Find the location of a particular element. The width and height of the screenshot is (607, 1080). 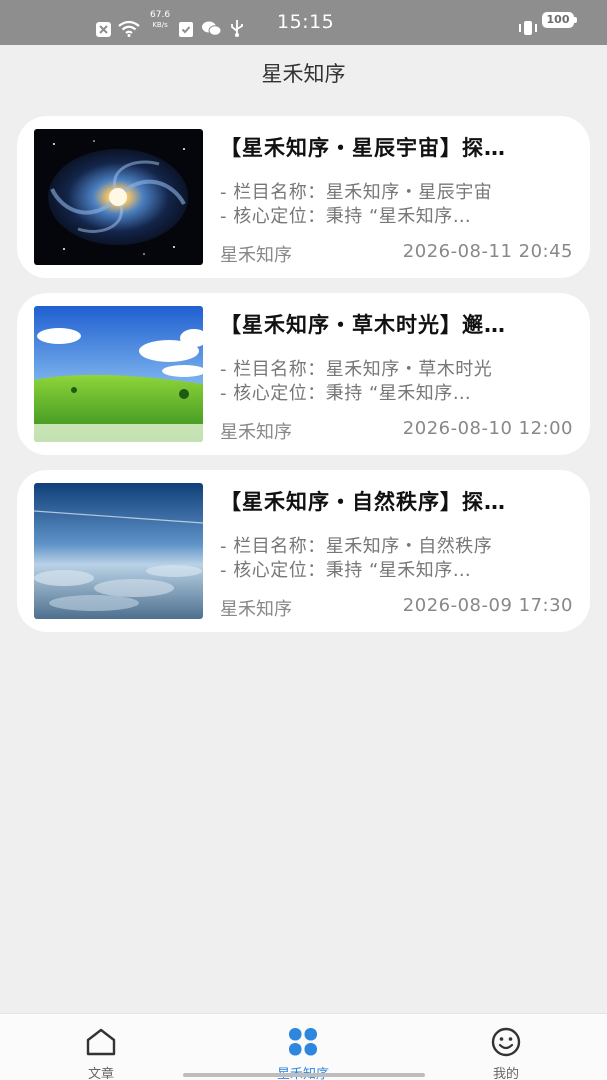

nav-tab-articles: 文章 is located at coordinates (101, 1047).